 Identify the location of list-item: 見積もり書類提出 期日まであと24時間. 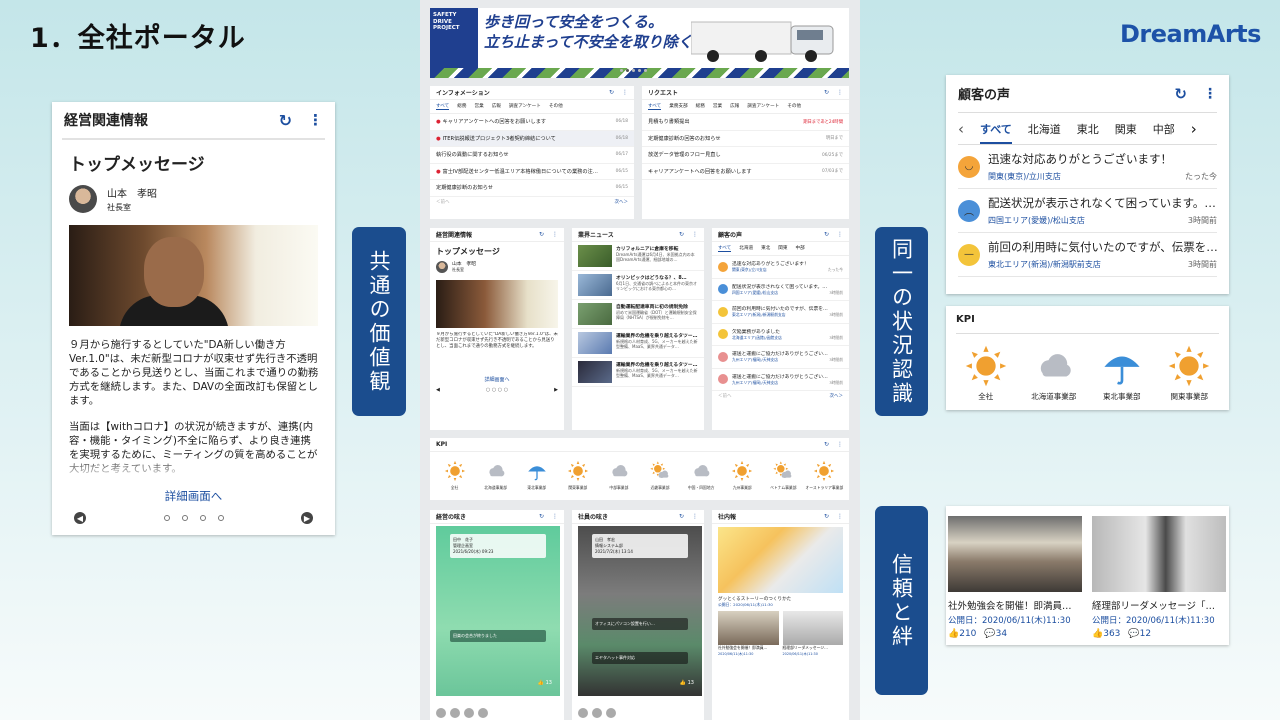
(745, 122).